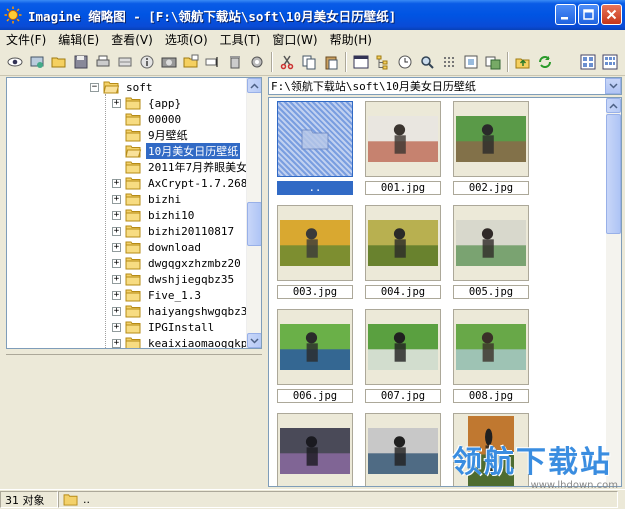  I want to click on collapse-toggle: −, so click(94, 87).